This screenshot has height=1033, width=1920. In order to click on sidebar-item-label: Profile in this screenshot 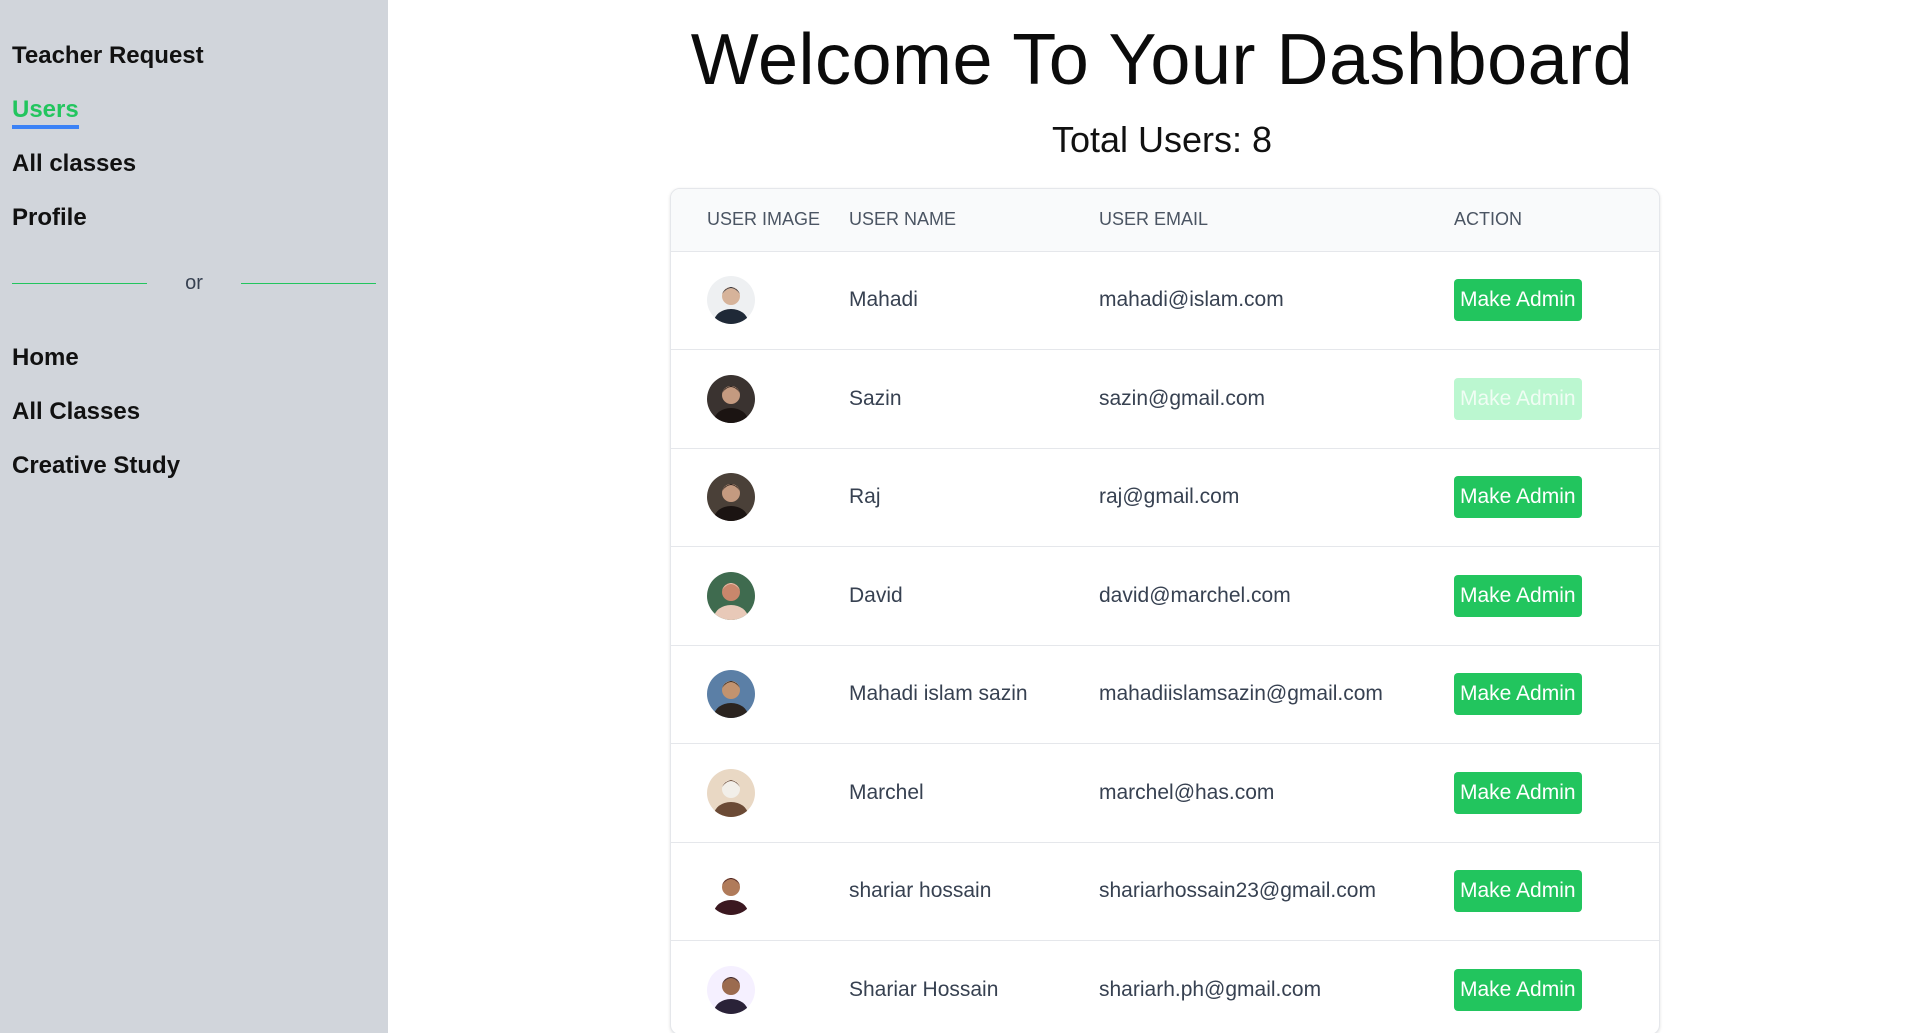, I will do `click(49, 217)`.